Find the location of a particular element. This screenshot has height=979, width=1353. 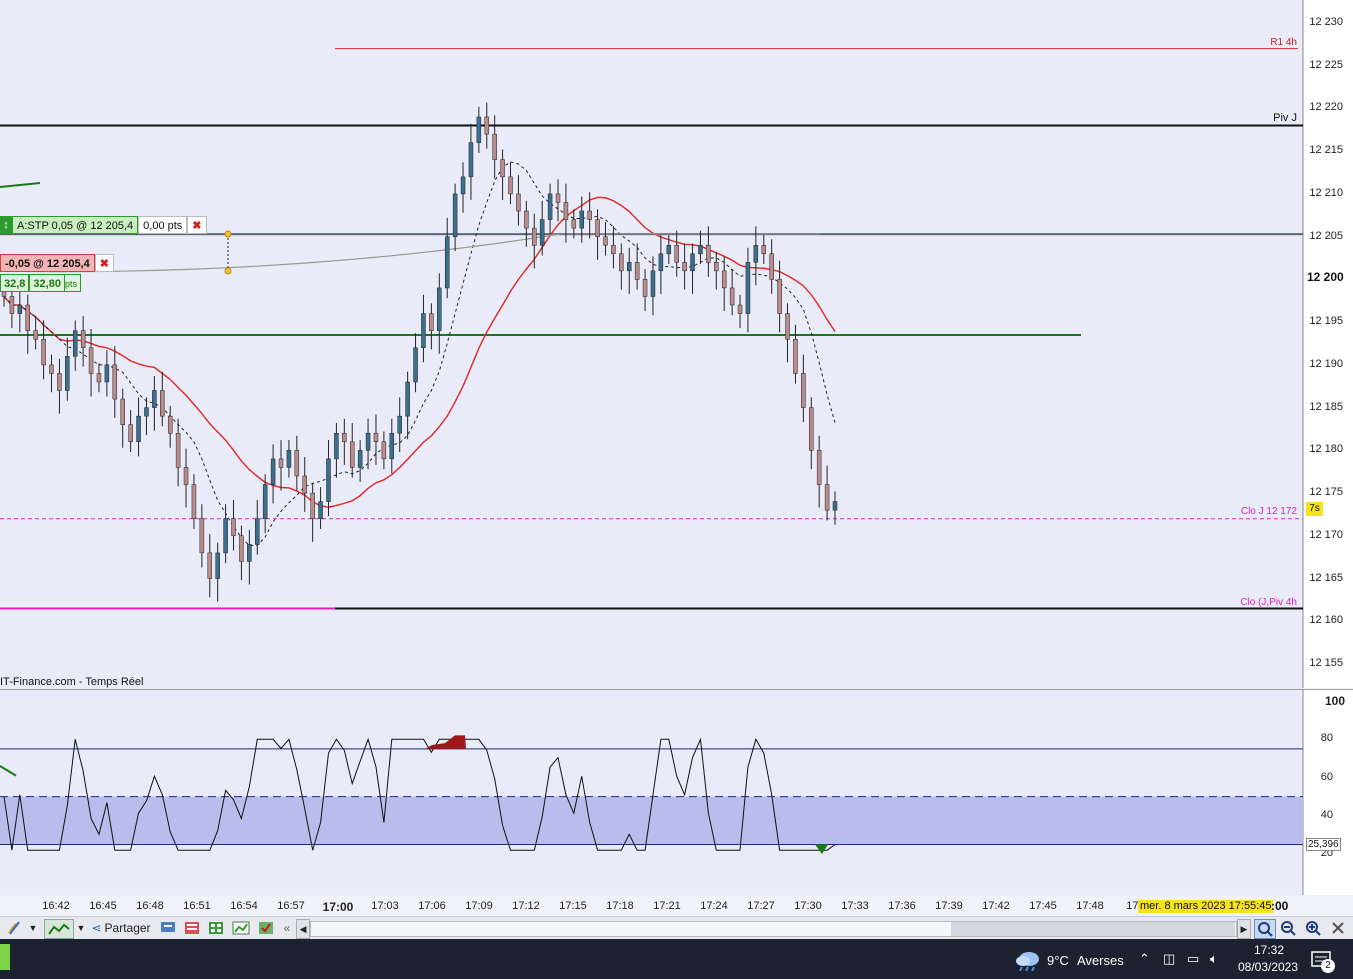

time-tick: 16:48 is located at coordinates (150, 906).